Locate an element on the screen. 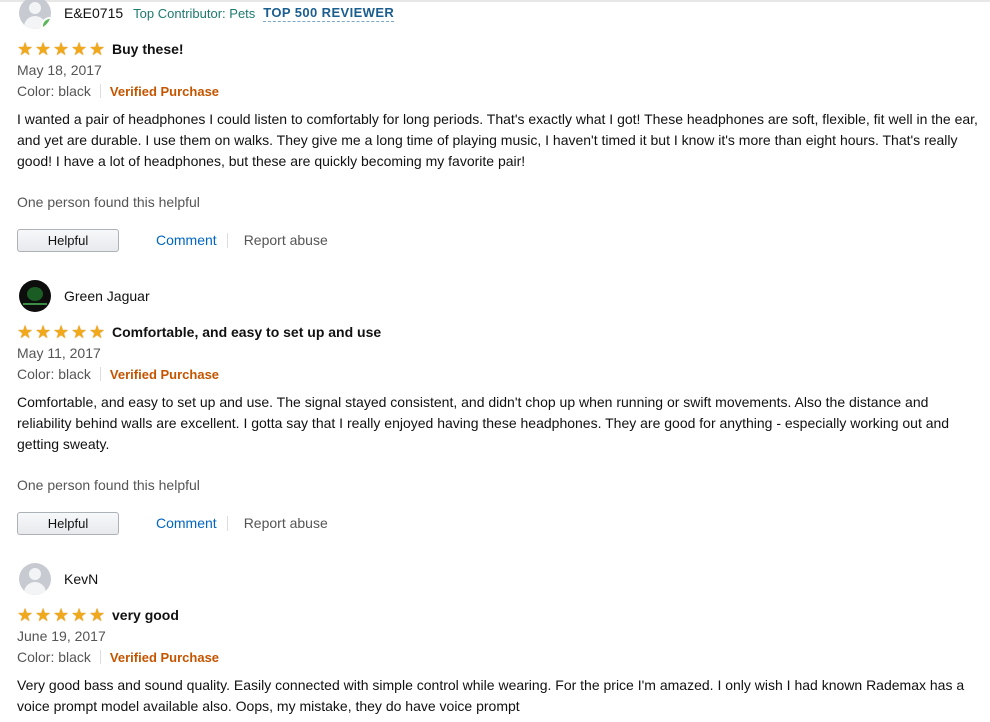  reviewer-profile: KevN is located at coordinates (57, 579).